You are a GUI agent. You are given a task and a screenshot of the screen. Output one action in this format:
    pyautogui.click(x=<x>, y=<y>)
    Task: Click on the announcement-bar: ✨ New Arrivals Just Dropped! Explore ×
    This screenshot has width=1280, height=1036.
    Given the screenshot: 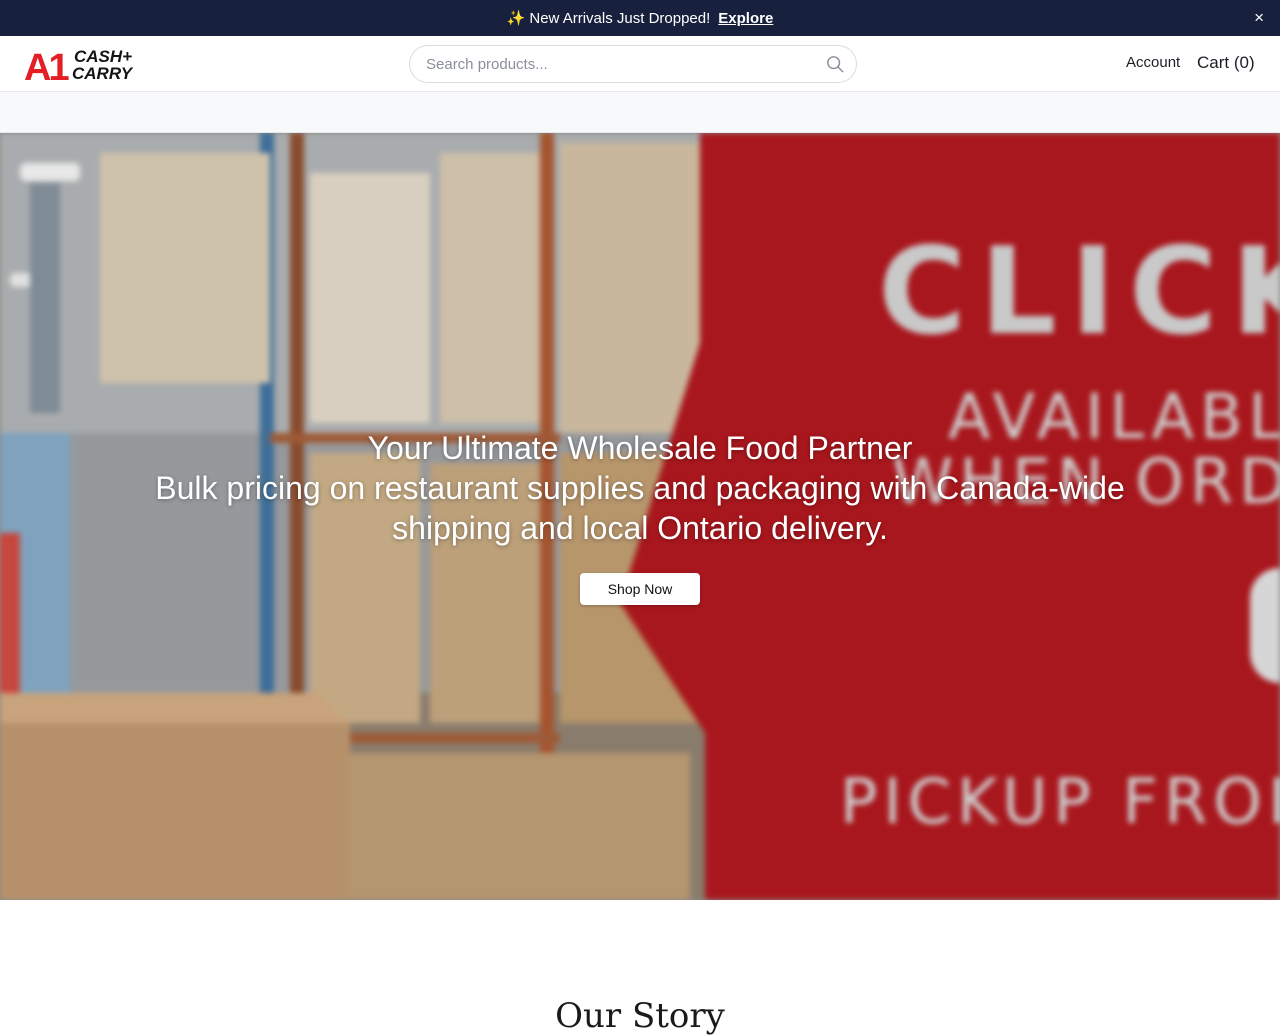 What is the action you would take?
    pyautogui.click(x=640, y=18)
    